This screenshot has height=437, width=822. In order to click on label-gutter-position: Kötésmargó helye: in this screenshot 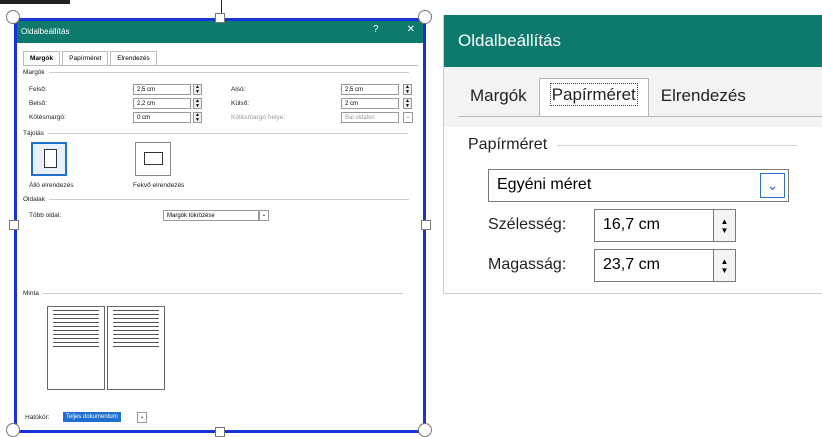, I will do `click(258, 117)`.